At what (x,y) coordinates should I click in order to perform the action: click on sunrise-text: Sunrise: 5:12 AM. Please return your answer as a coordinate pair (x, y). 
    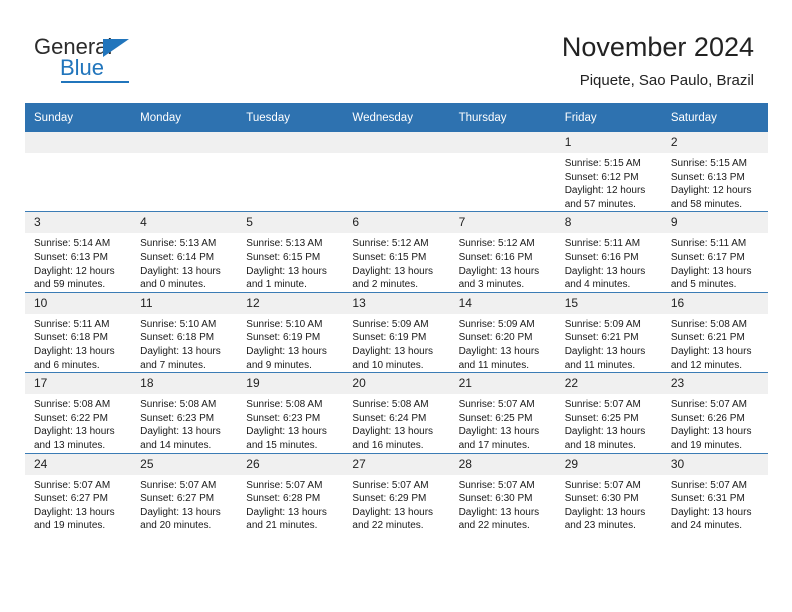
    Looking at the image, I should click on (496, 244).